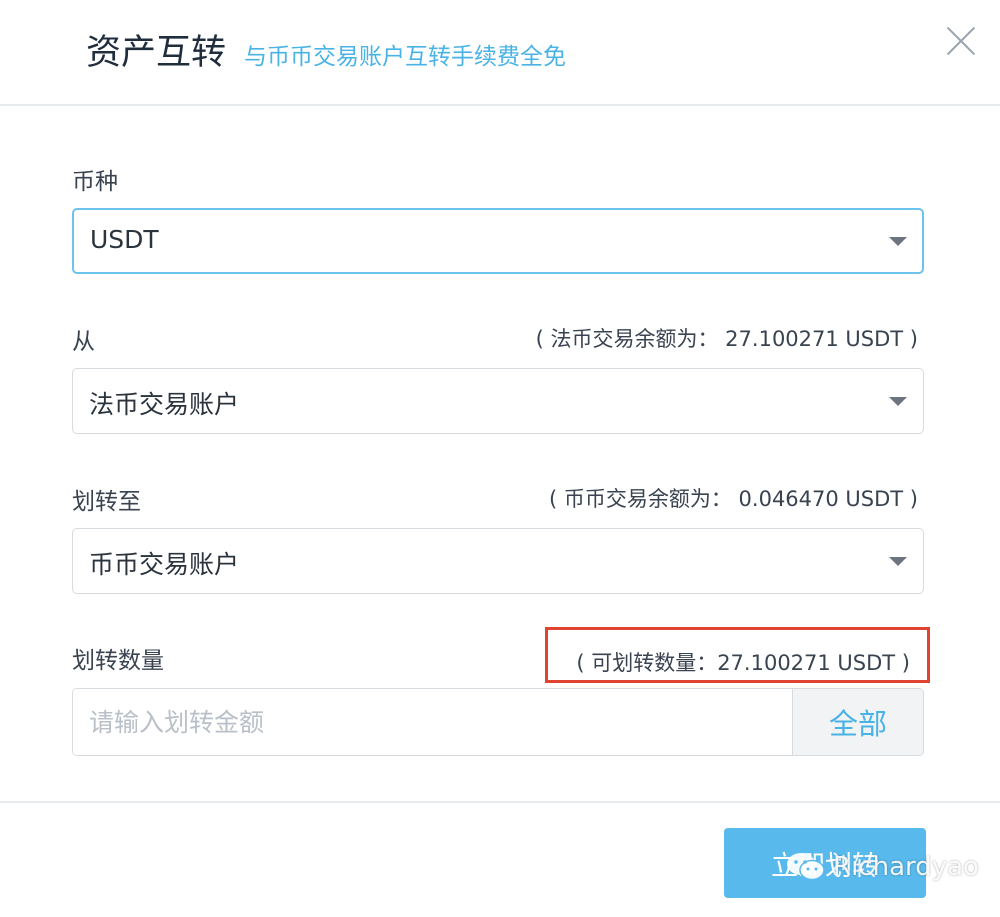 The width and height of the screenshot is (1000, 917). I want to click on dialog-subtitle: 与币币交易账户互转手续费全免, so click(405, 57).